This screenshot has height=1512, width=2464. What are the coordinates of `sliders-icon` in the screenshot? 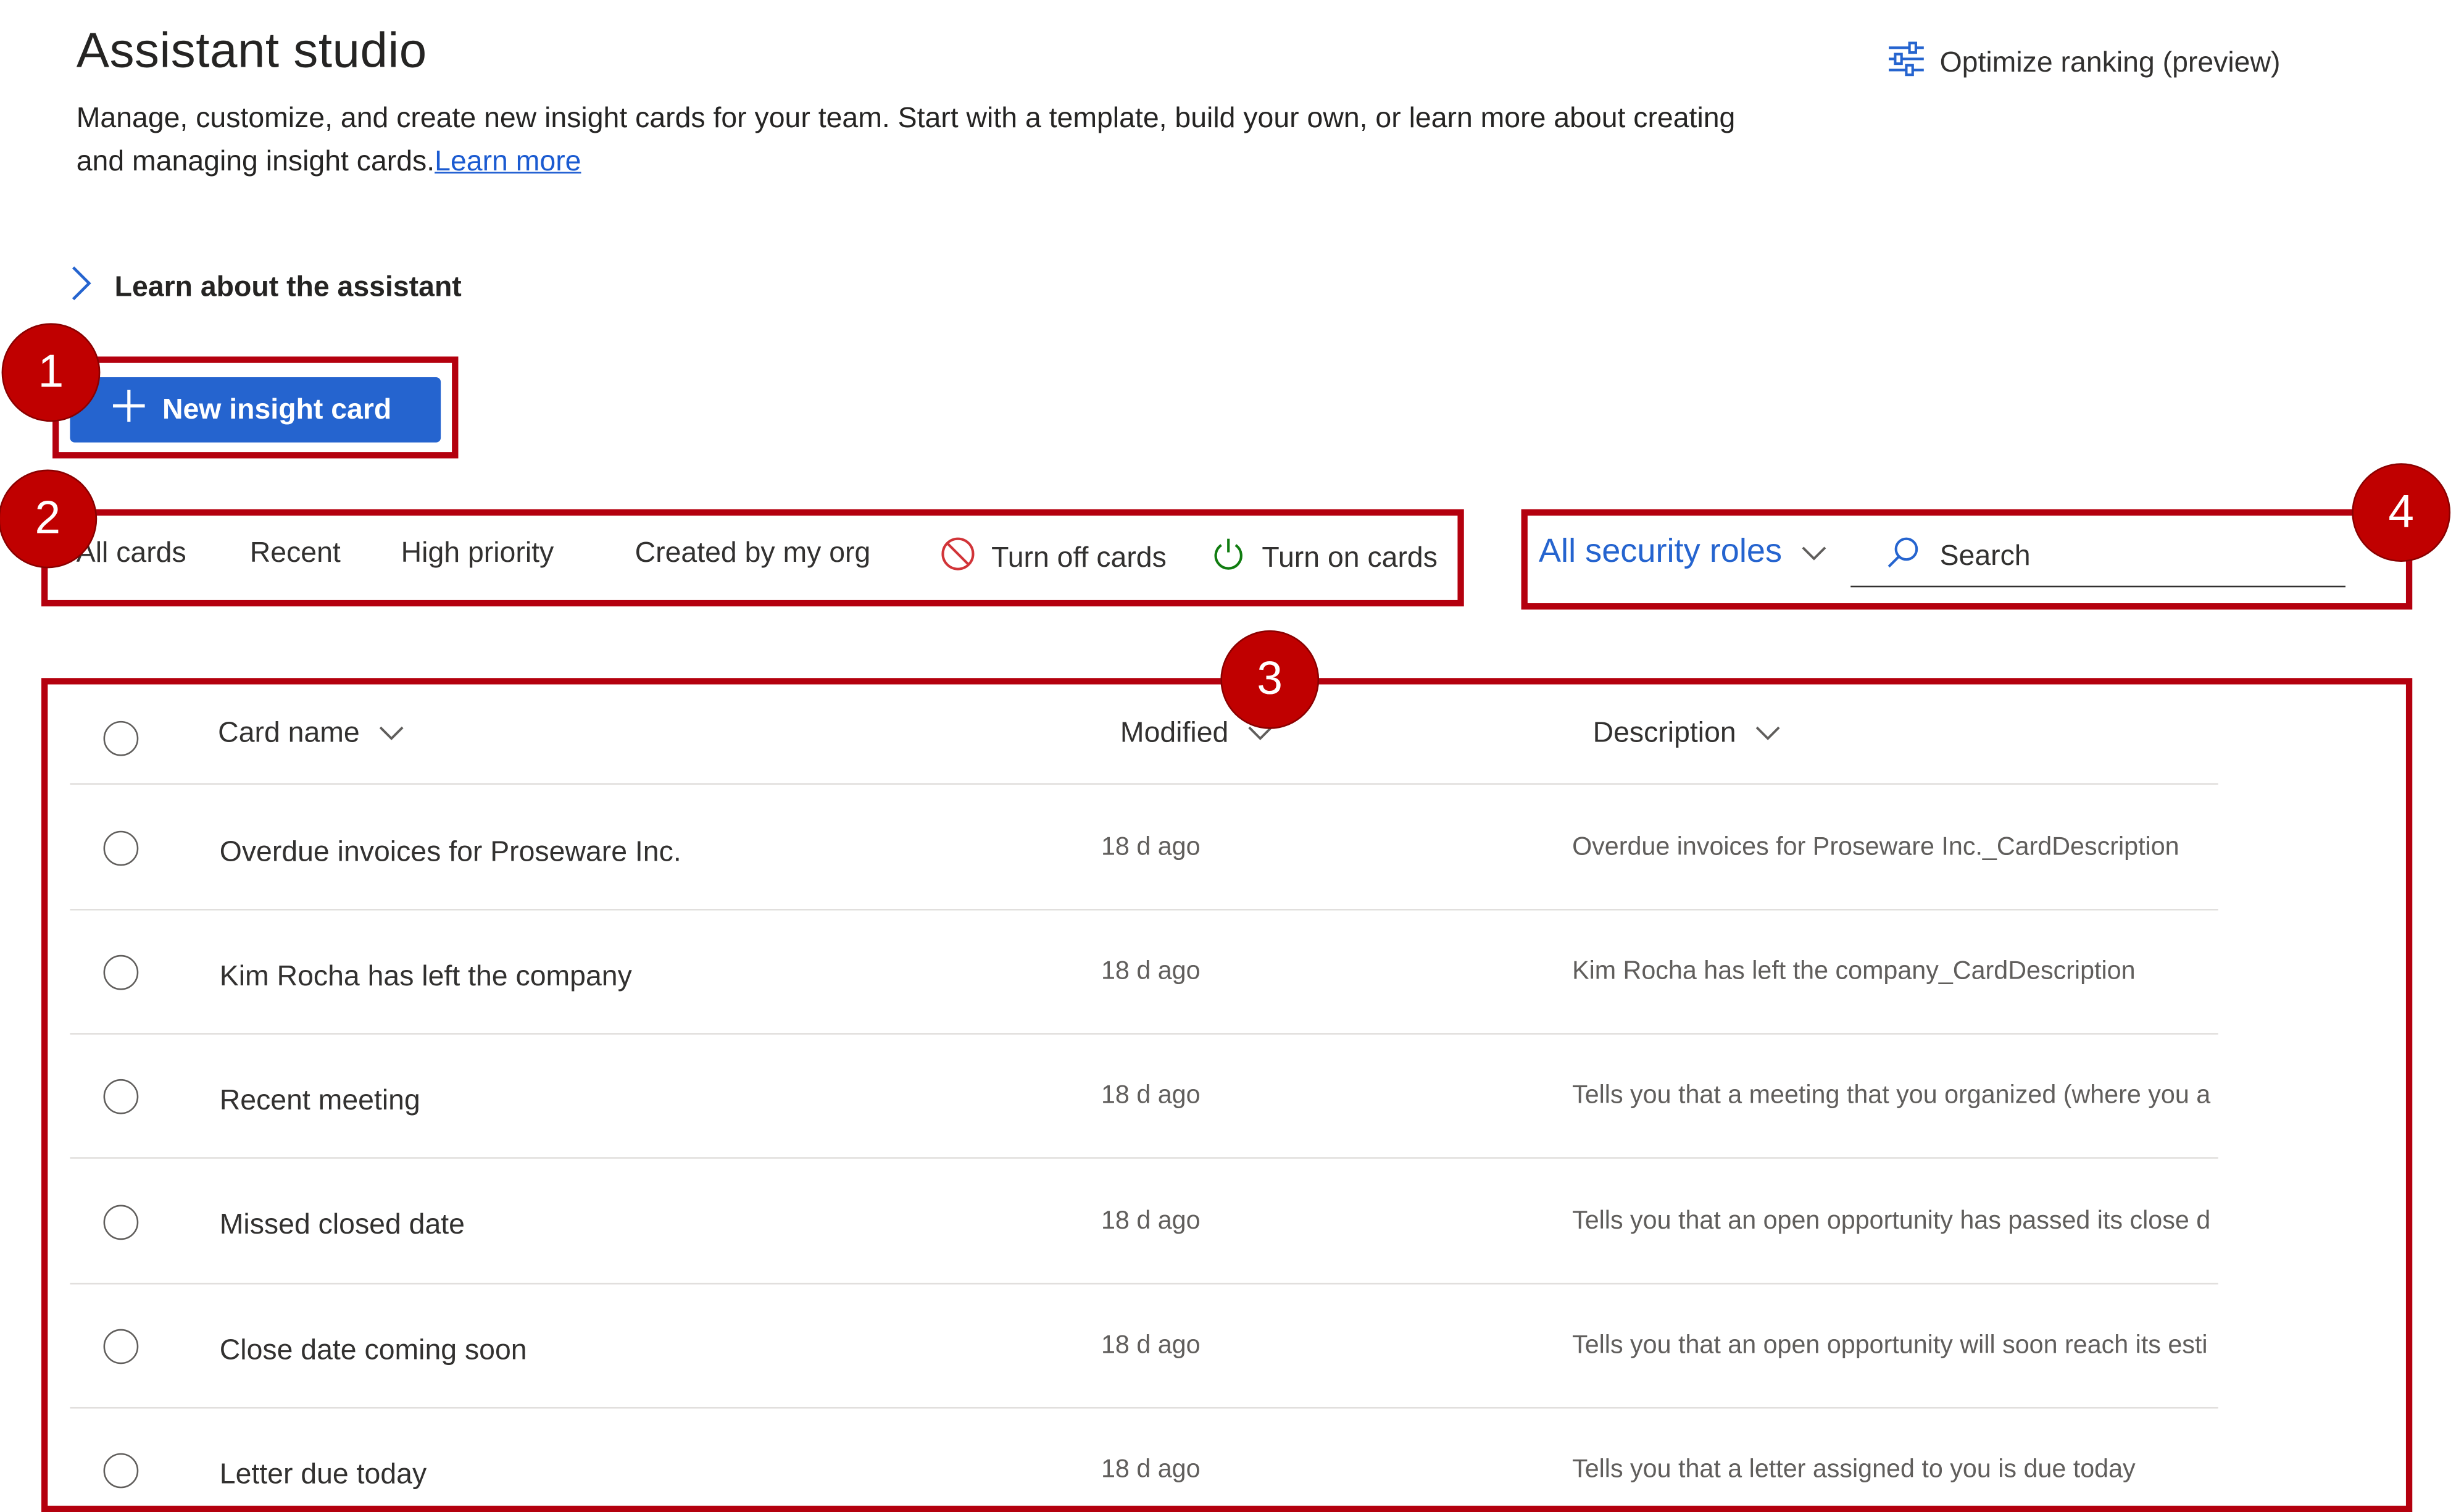 It's located at (1907, 63).